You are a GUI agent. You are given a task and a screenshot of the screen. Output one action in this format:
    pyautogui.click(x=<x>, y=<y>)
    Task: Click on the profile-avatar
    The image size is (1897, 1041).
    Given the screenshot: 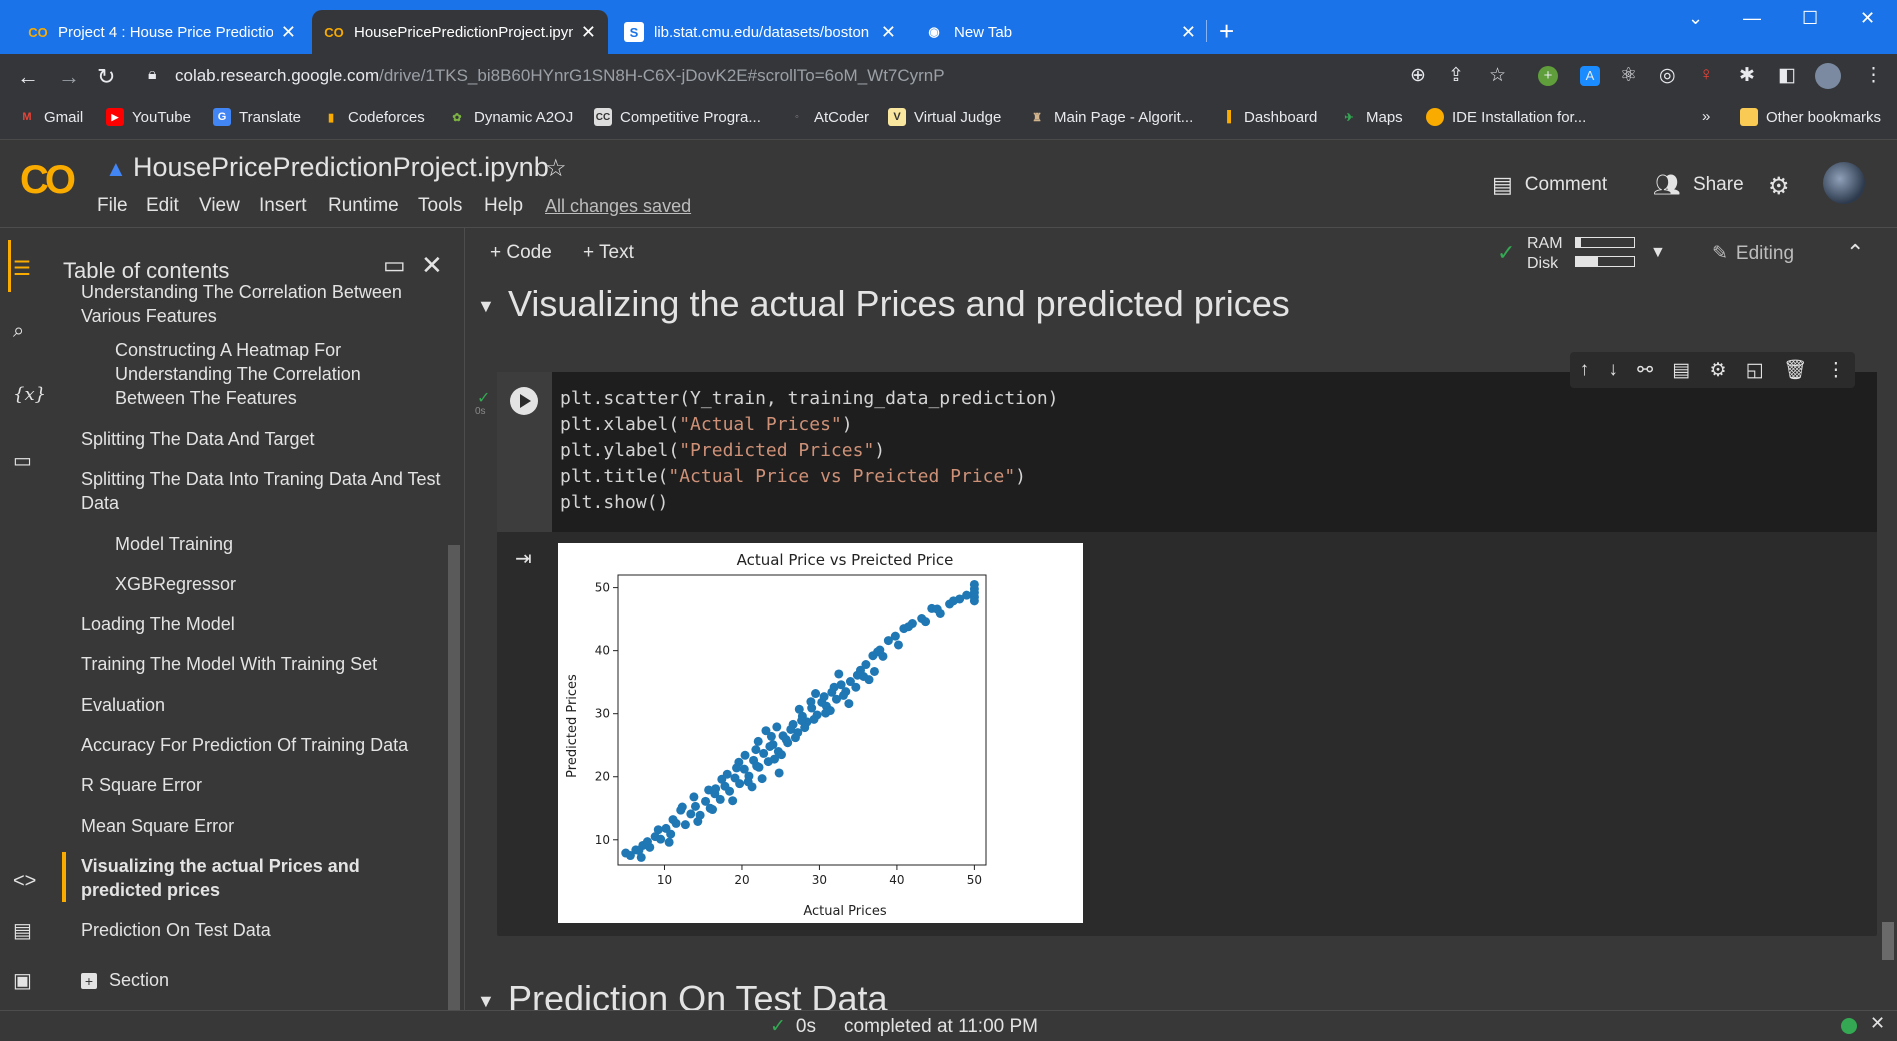 What is the action you would take?
    pyautogui.click(x=1828, y=76)
    